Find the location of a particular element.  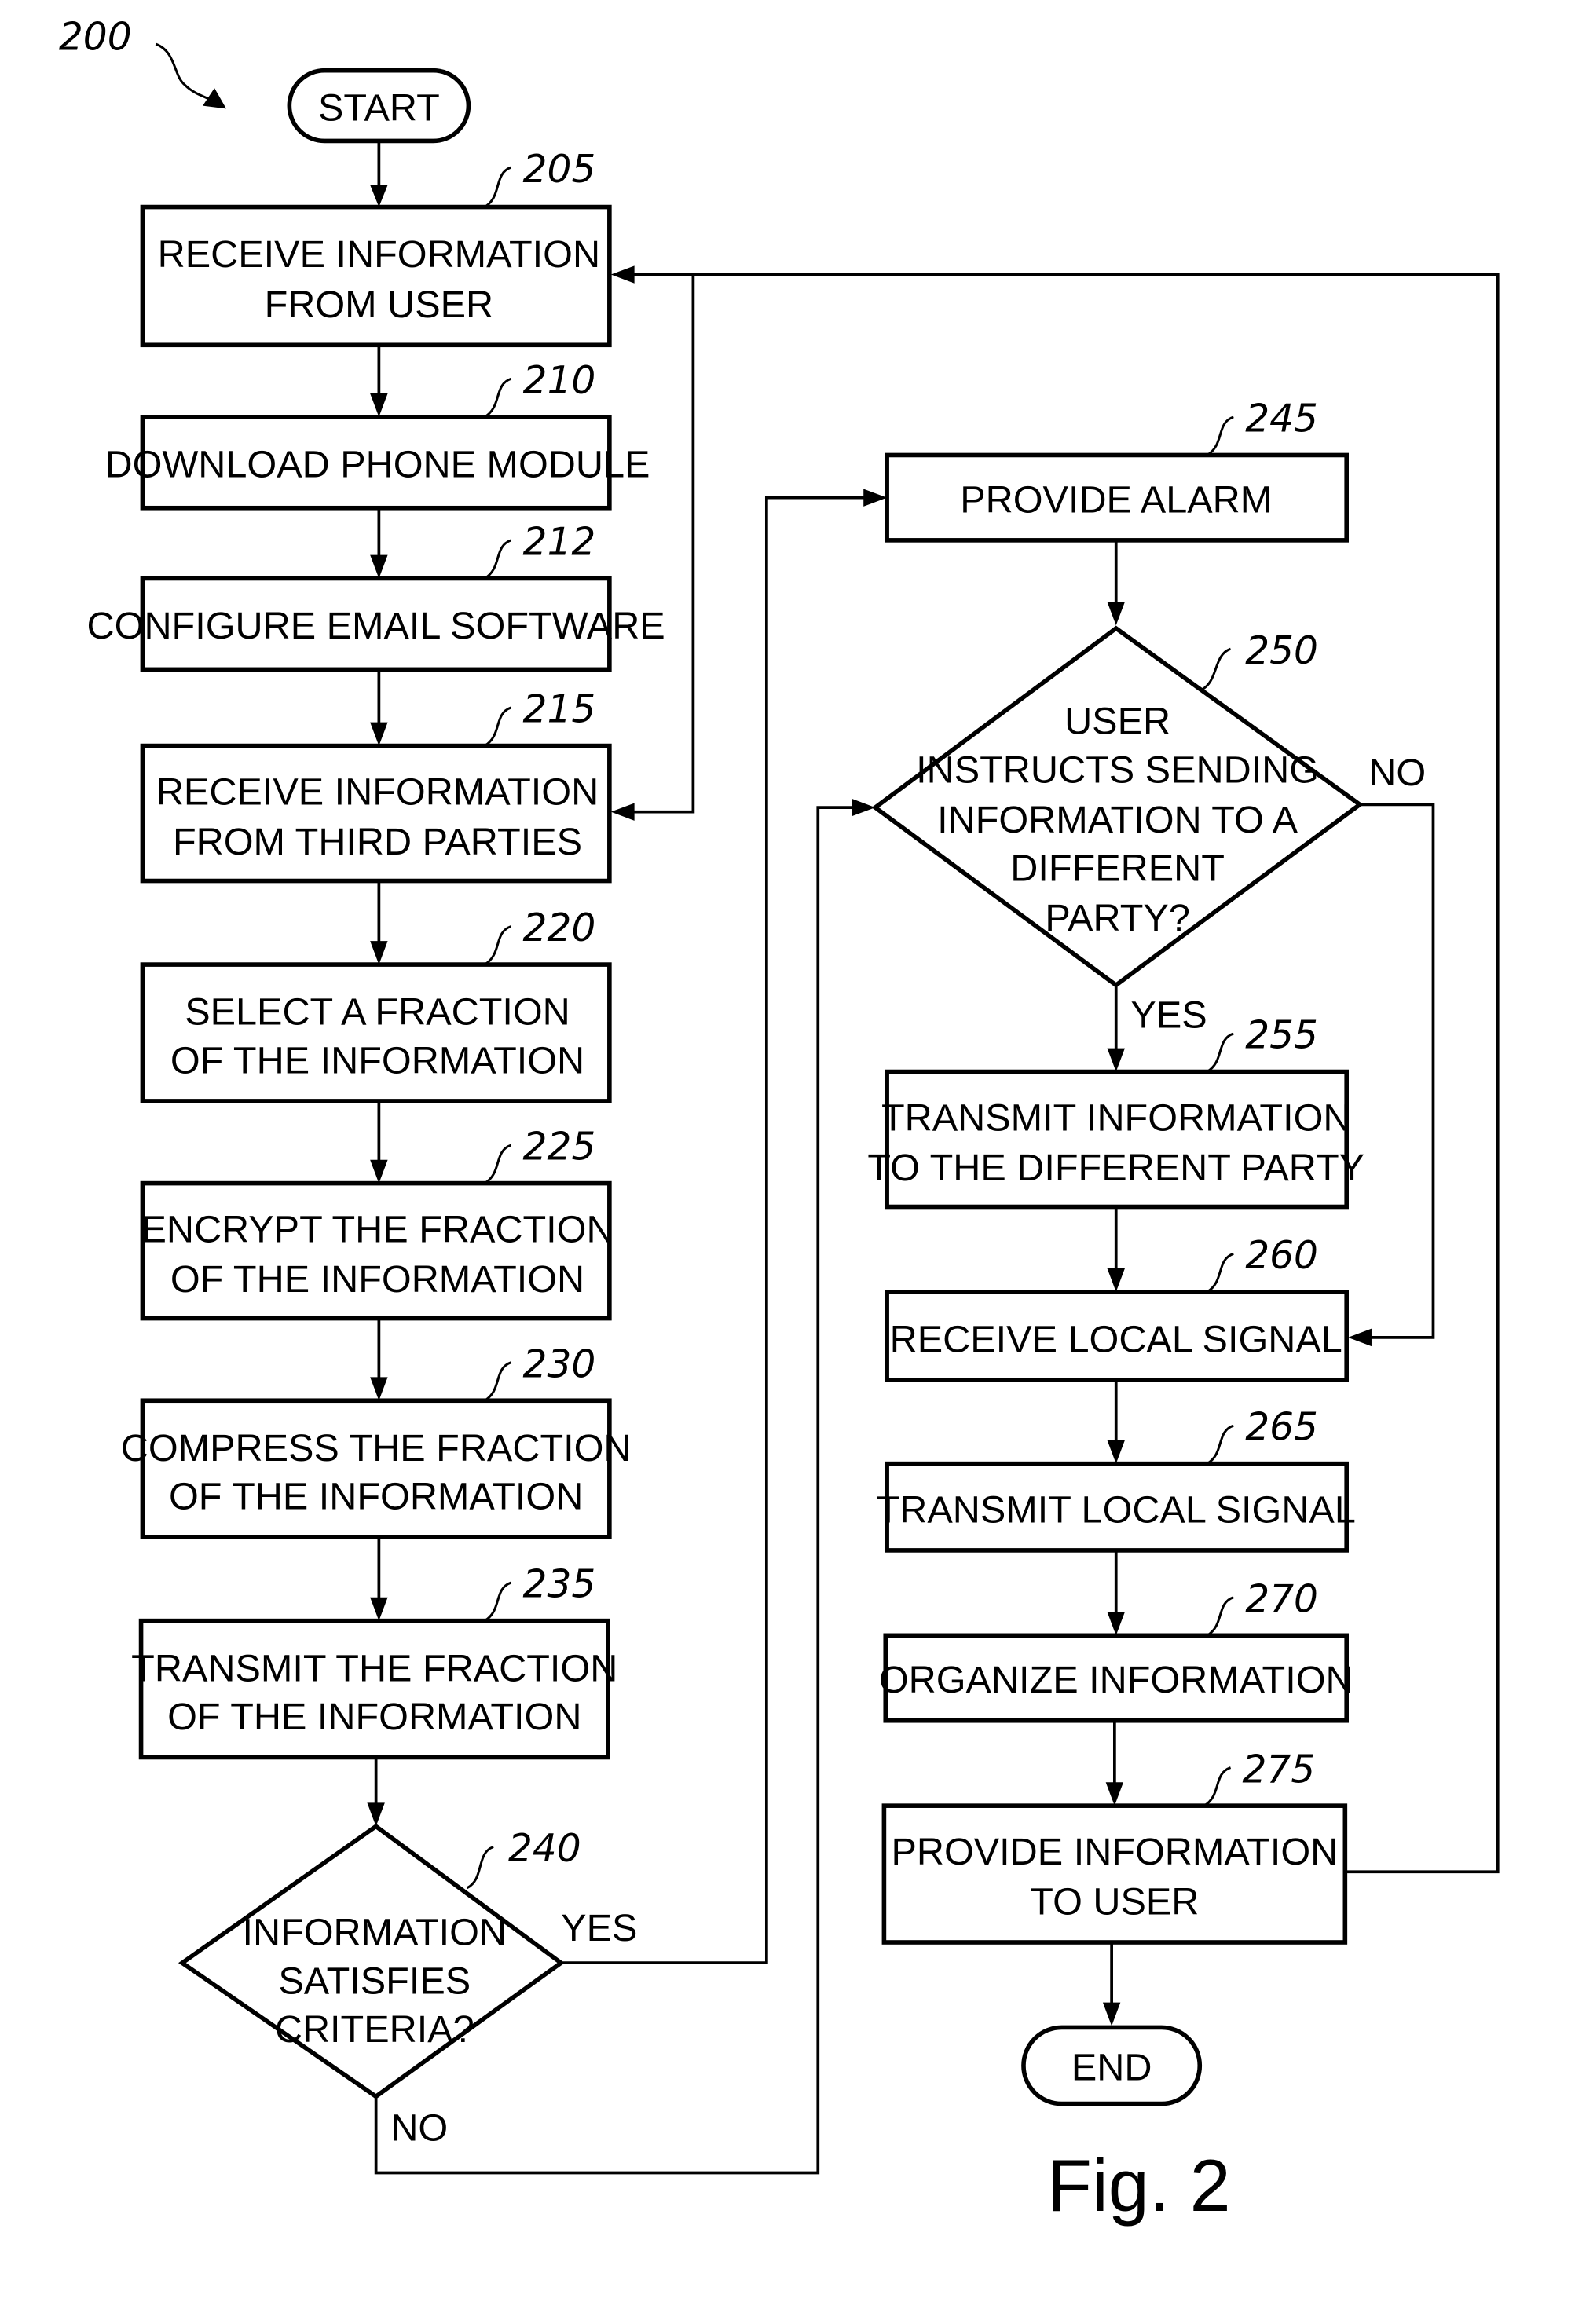

decision-240-line-2: SATISFIES is located at coordinates (374, 1981).